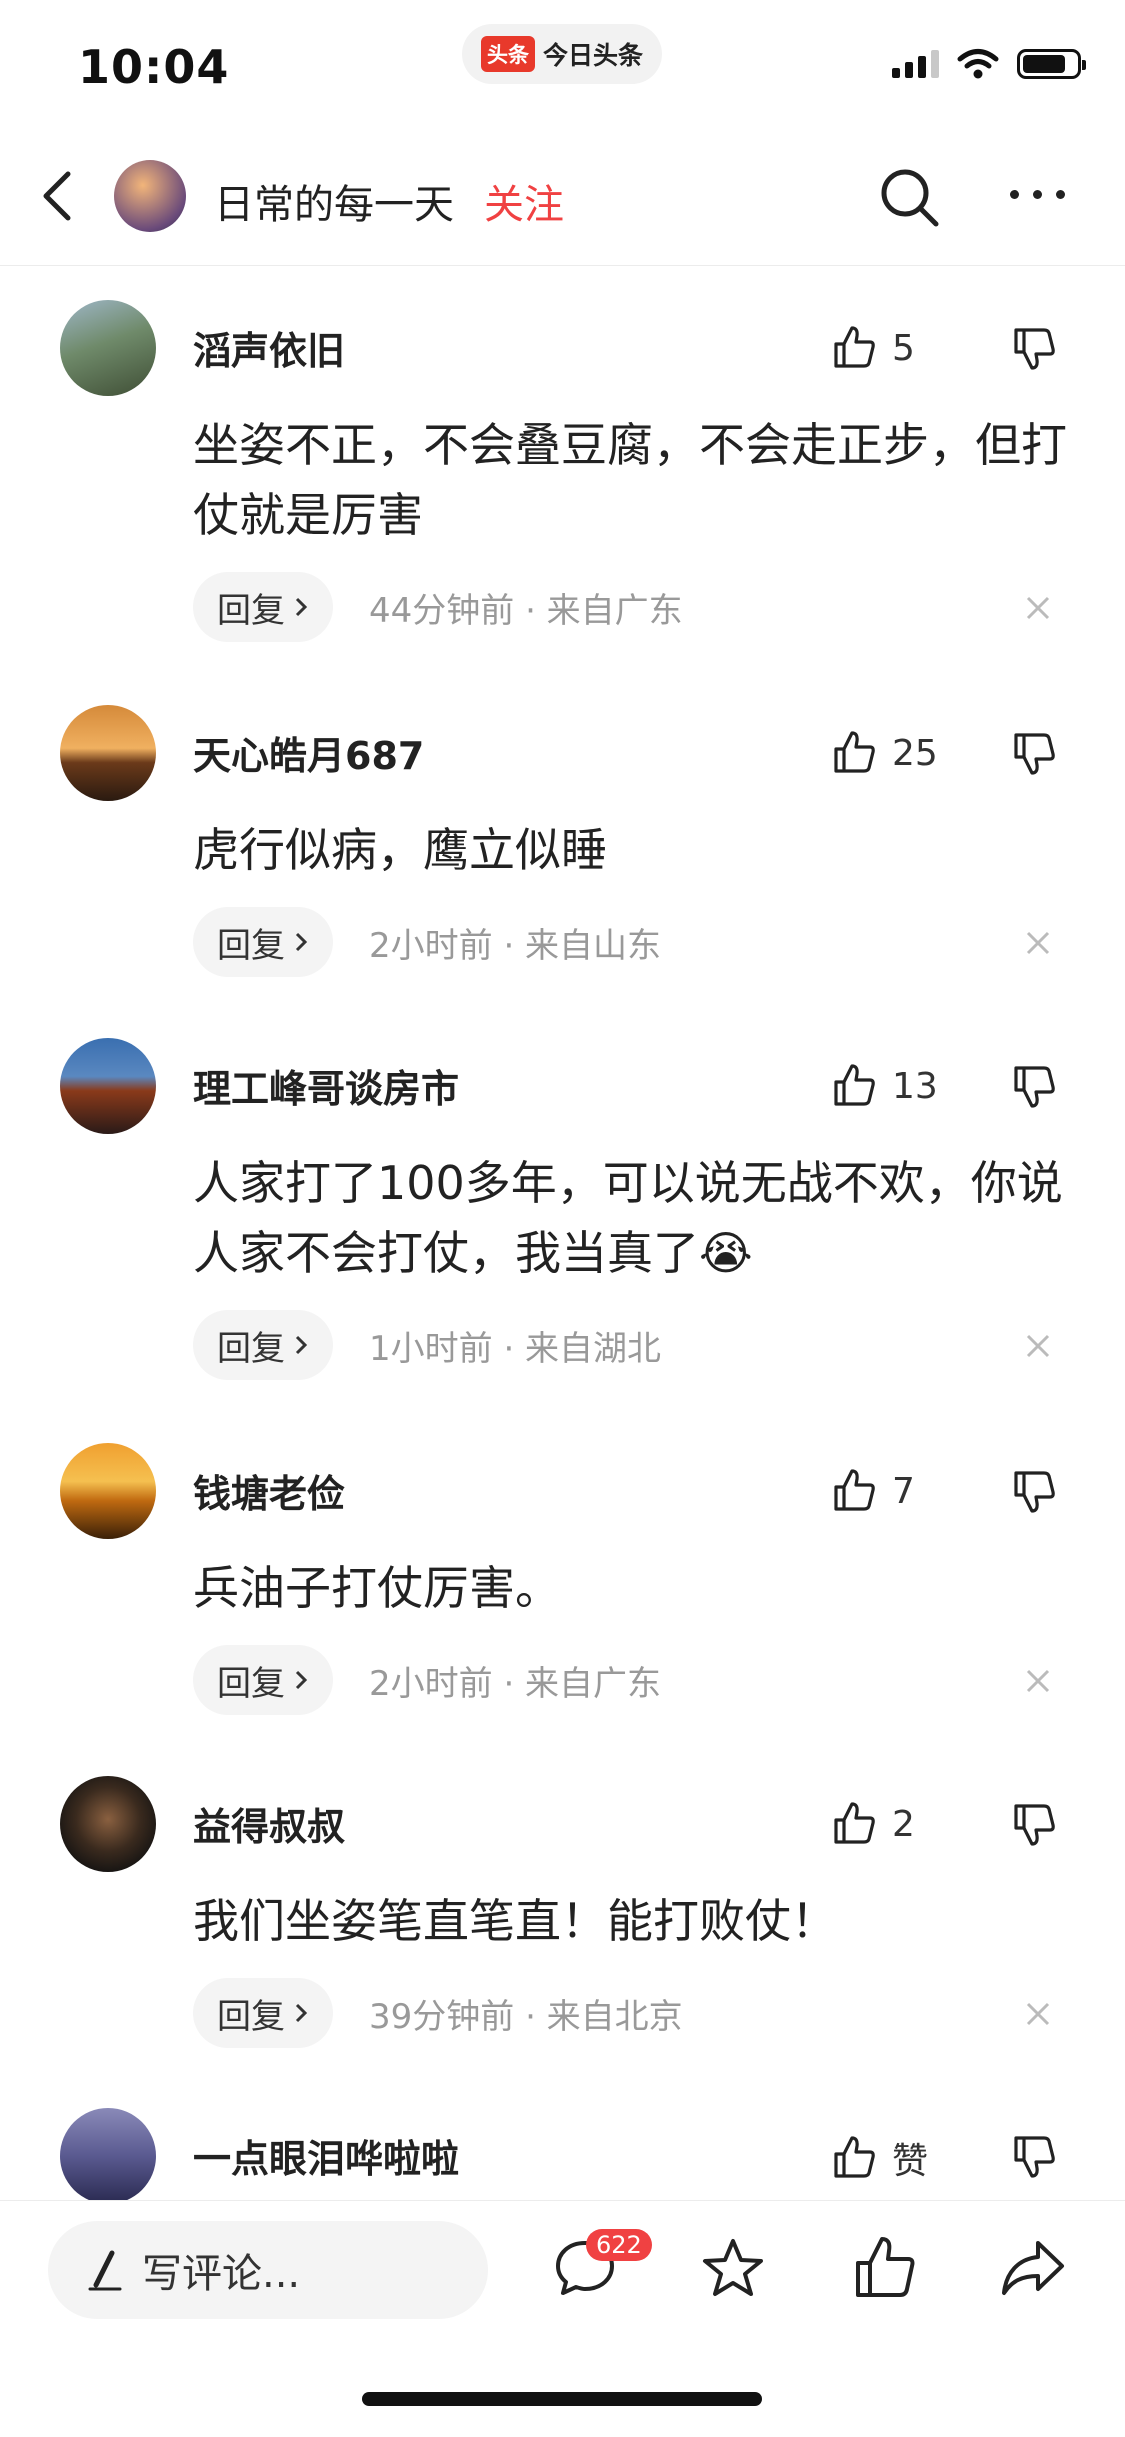 The image size is (1125, 2437). Describe the element at coordinates (733, 2268) in the screenshot. I see `star-icon` at that location.